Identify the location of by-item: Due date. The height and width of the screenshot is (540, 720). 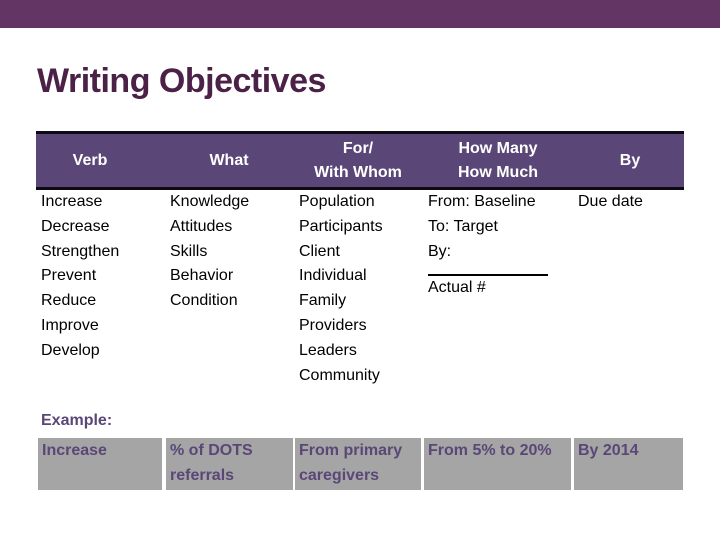
(610, 201).